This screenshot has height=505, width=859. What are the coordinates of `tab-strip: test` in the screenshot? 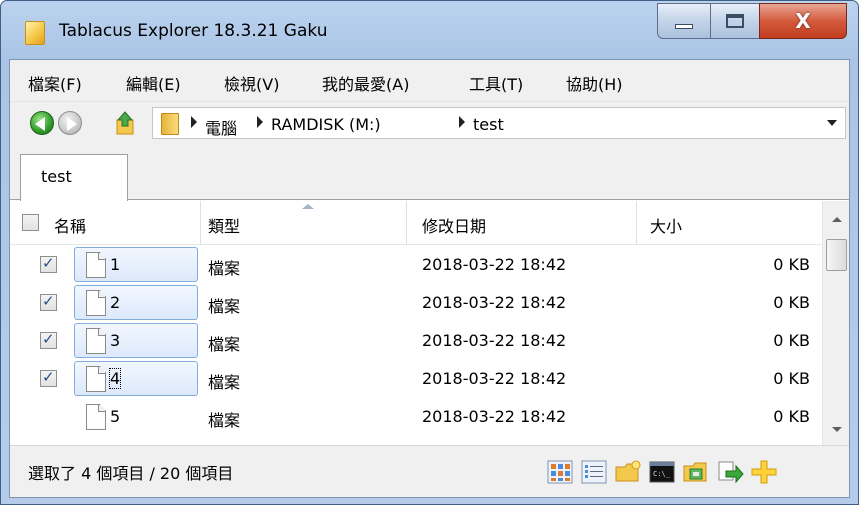 It's located at (429, 172).